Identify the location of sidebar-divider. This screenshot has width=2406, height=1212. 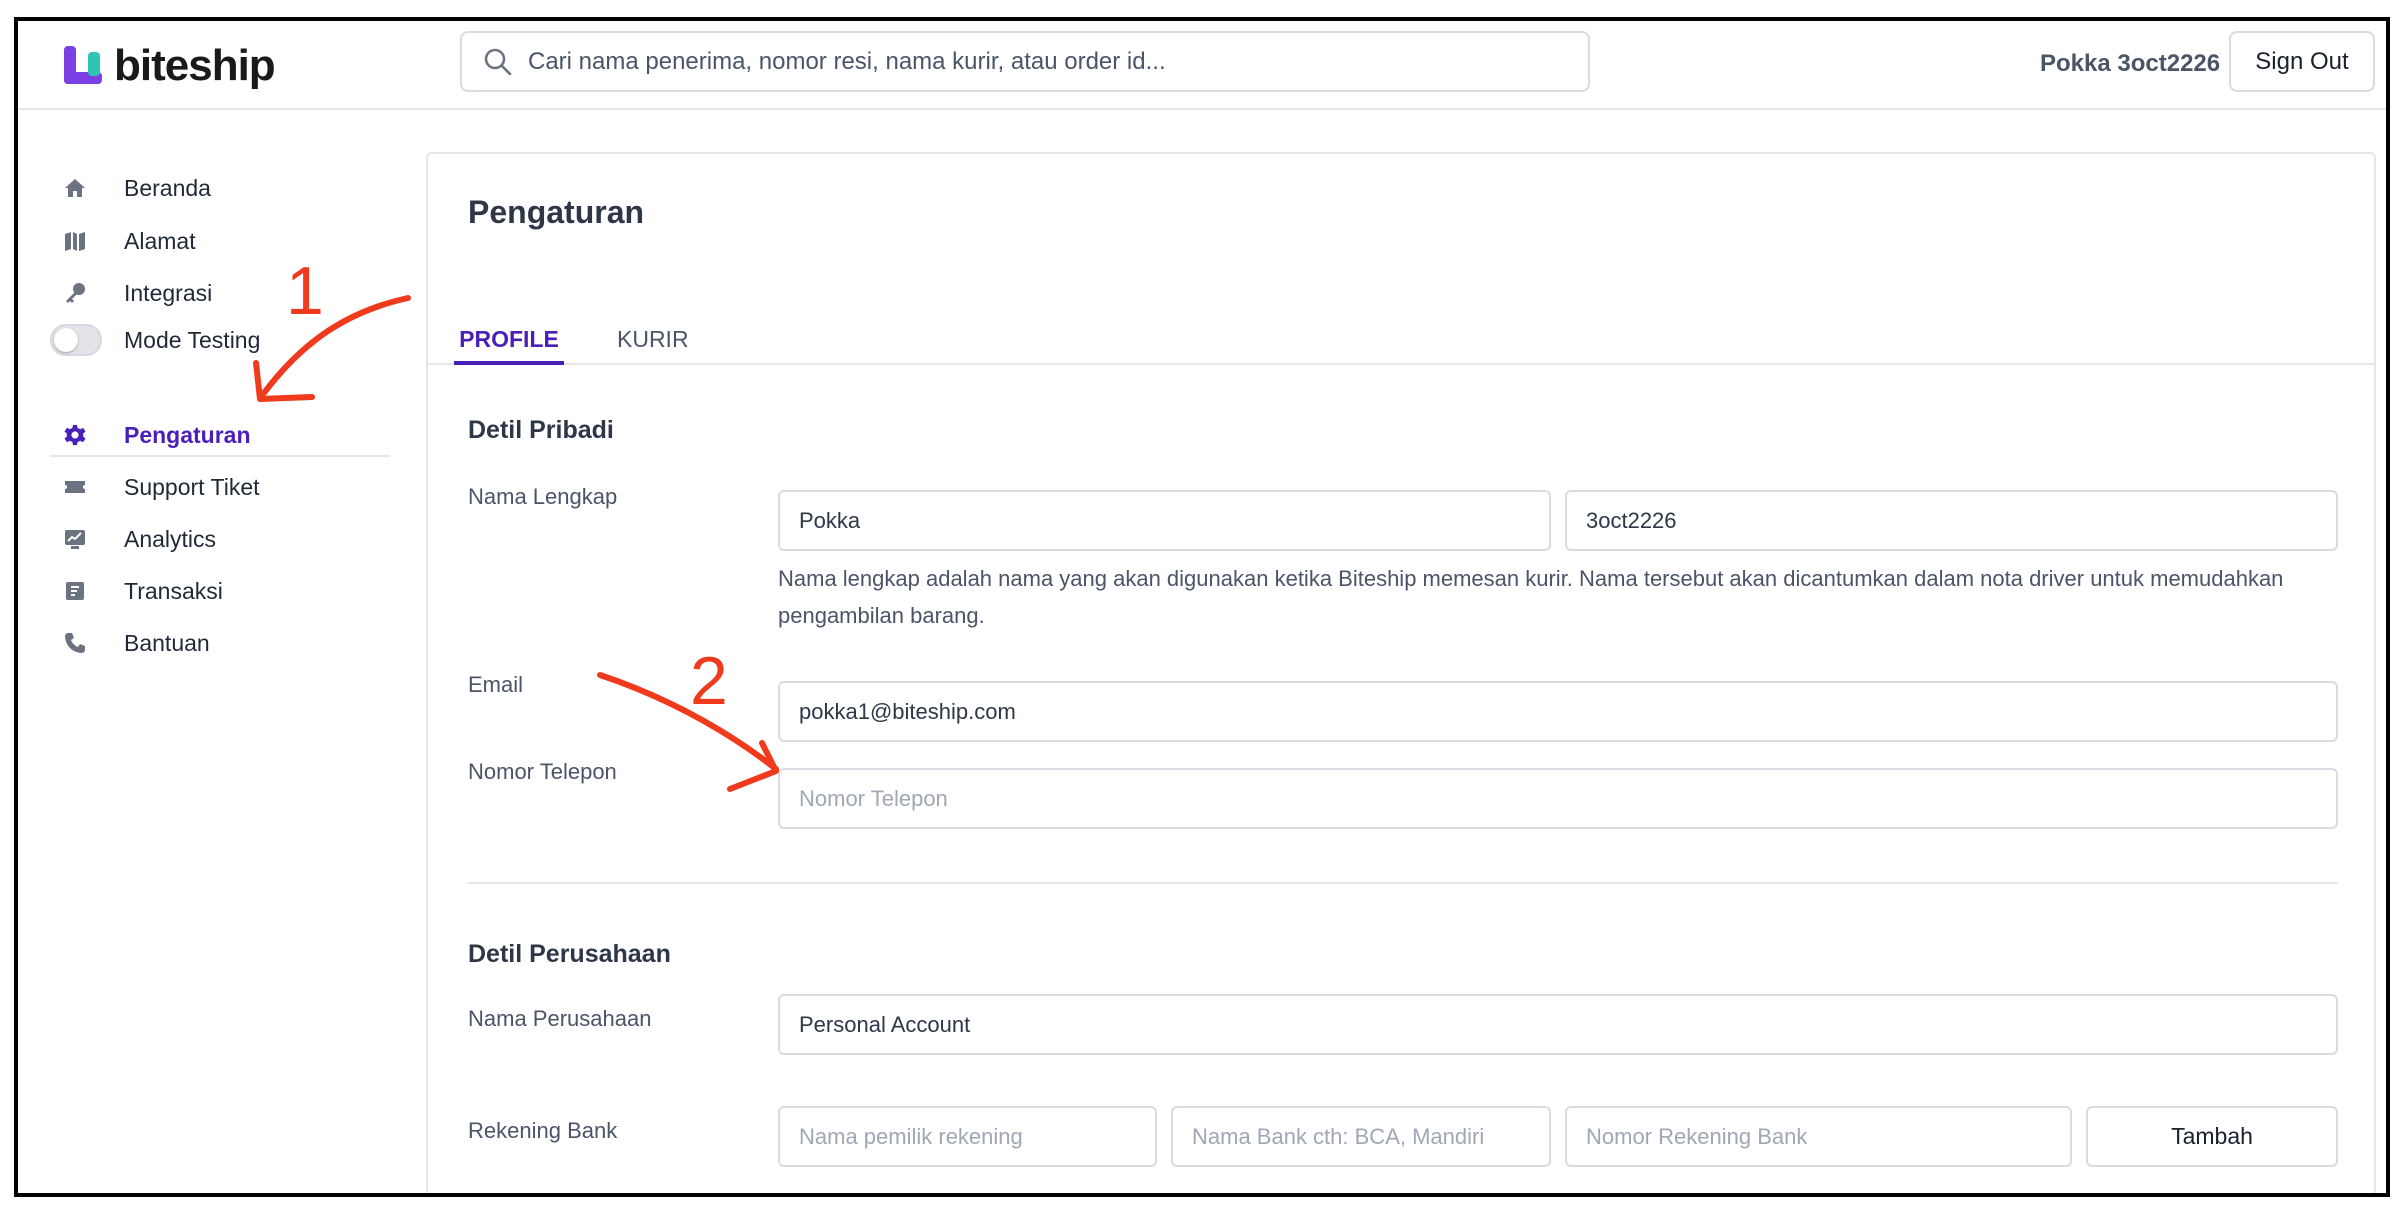
(220, 456).